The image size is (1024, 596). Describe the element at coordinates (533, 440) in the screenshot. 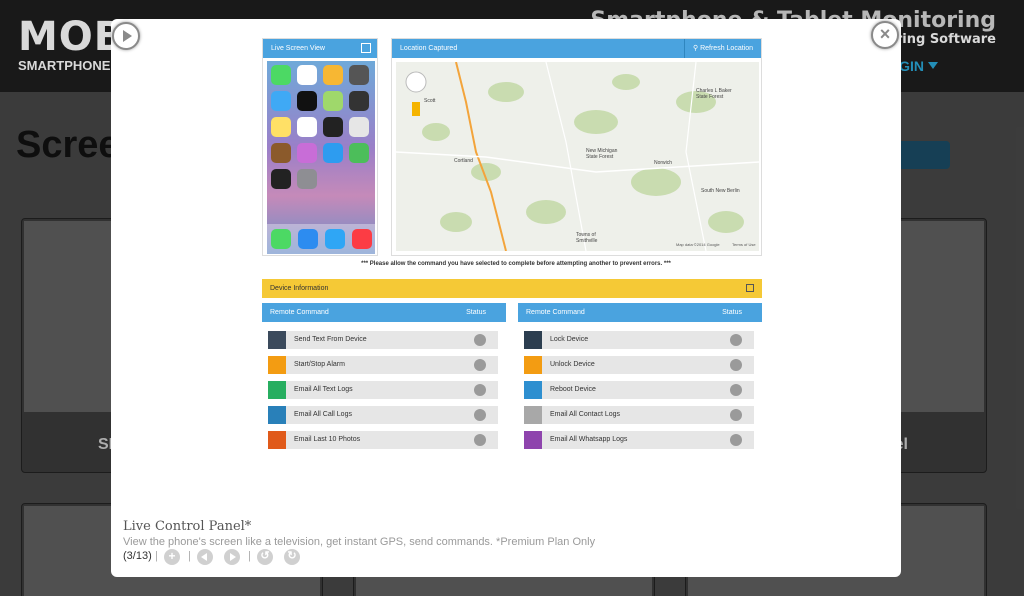

I see `whatsapp-icon` at that location.